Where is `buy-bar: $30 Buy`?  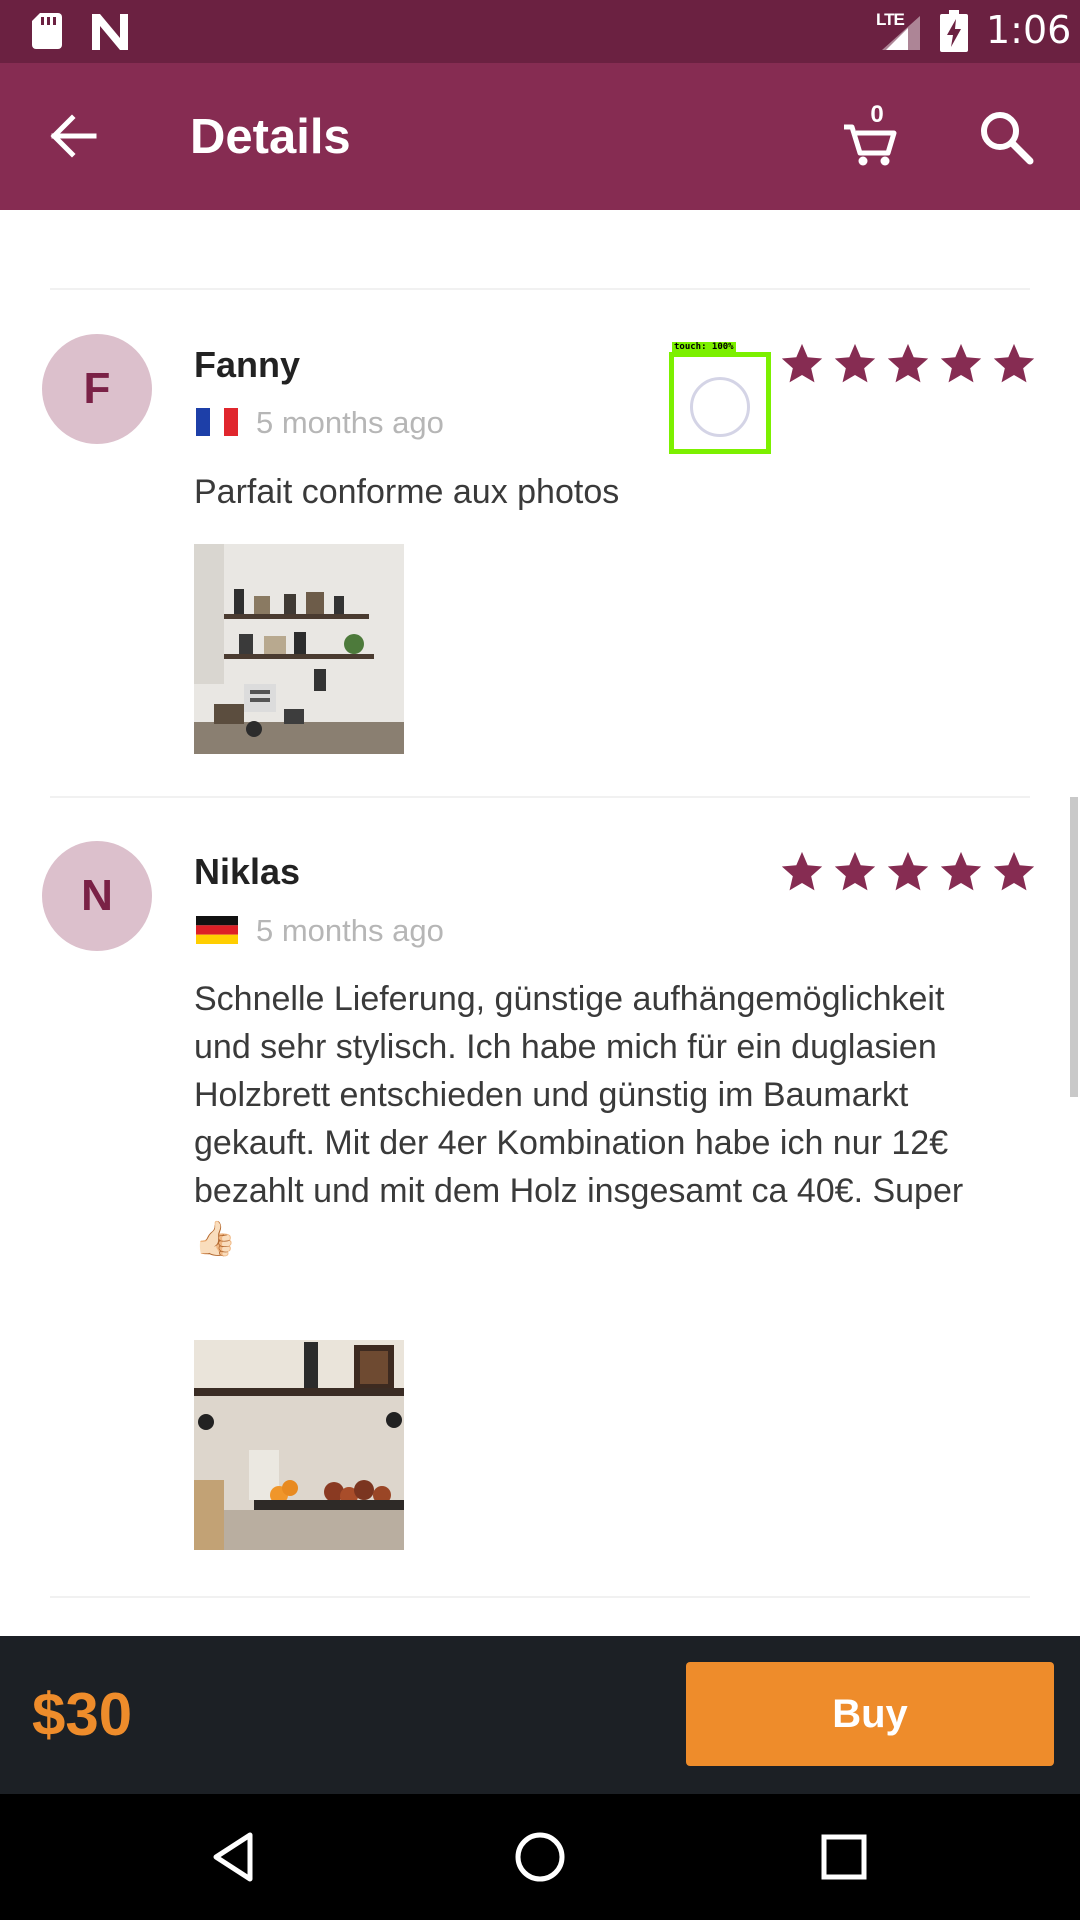 buy-bar: $30 Buy is located at coordinates (540, 1715).